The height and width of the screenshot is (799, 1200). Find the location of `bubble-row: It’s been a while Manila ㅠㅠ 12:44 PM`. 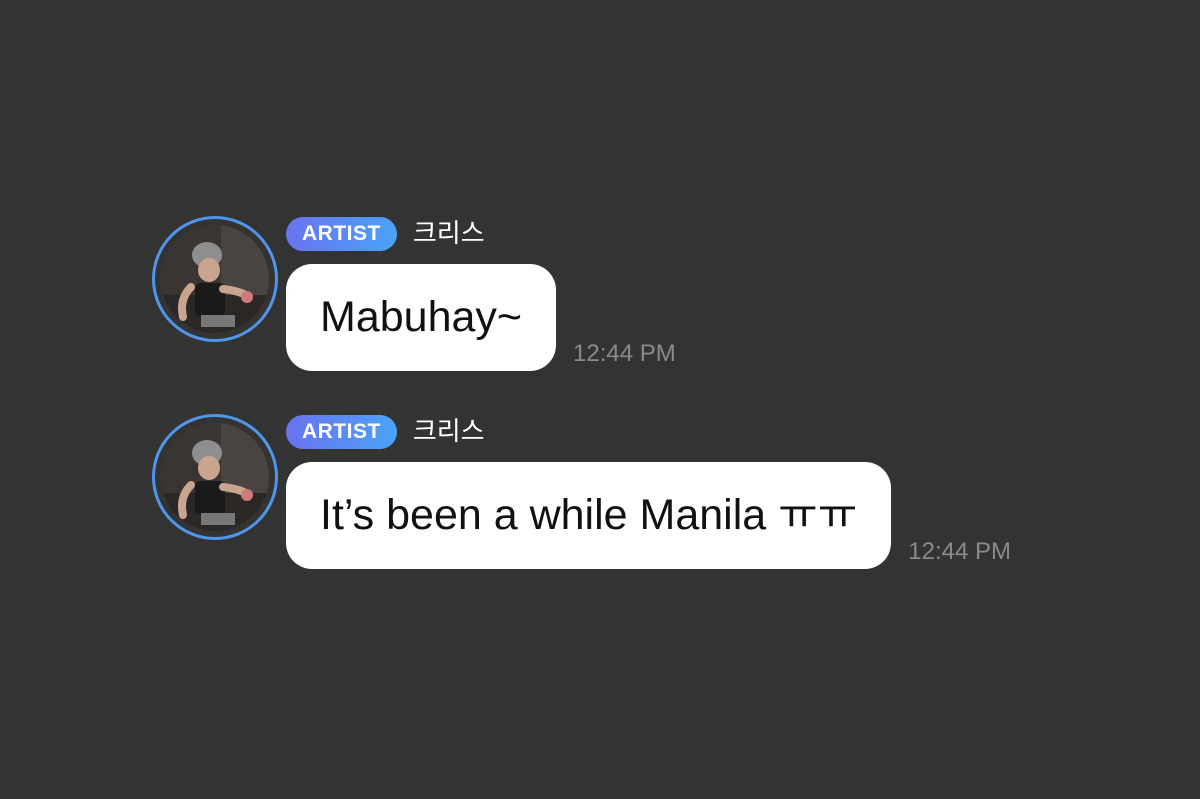

bubble-row: It’s been a while Manila ㅠㅠ 12:44 PM is located at coordinates (648, 515).